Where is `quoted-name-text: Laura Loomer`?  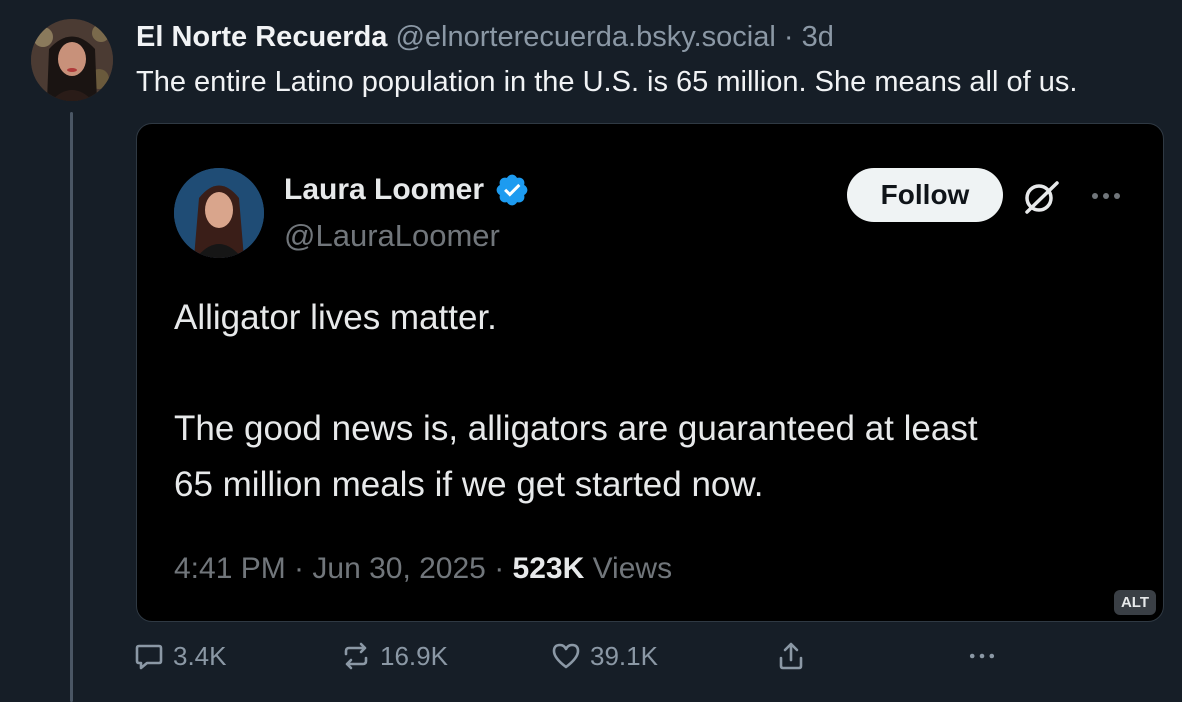 quoted-name-text: Laura Loomer is located at coordinates (384, 189).